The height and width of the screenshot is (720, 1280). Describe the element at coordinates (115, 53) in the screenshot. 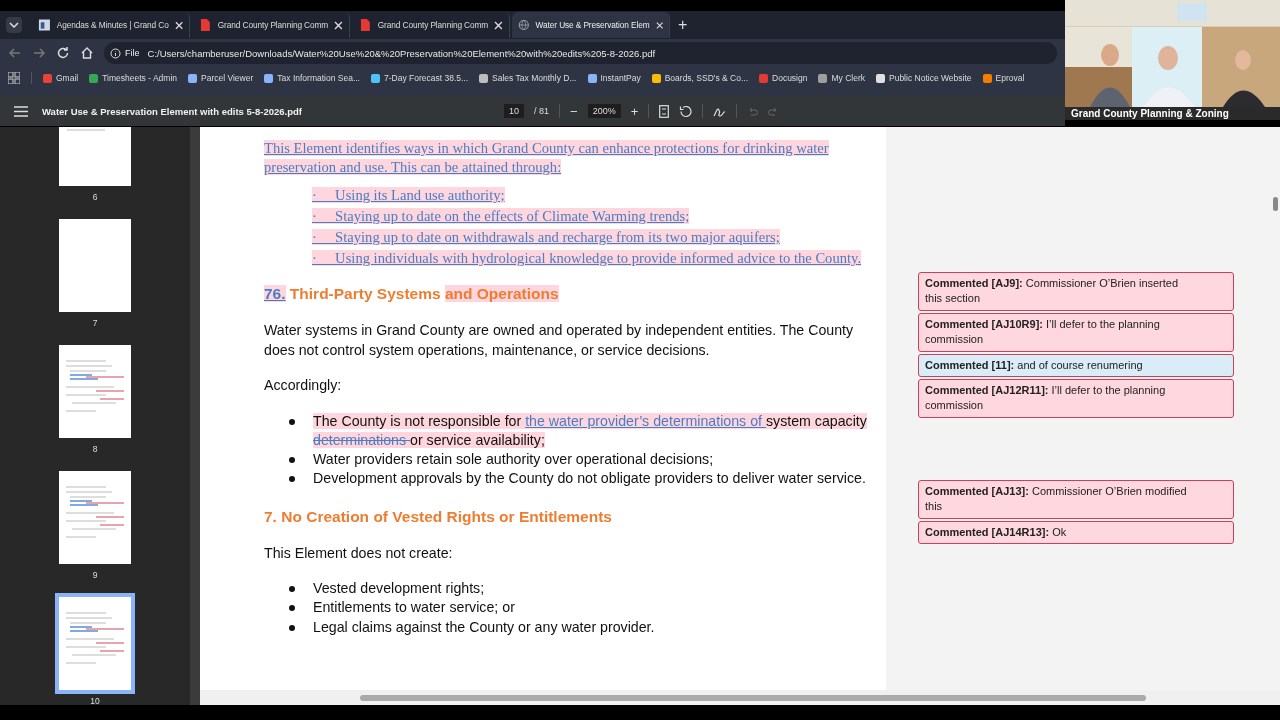

I see `info-icon` at that location.